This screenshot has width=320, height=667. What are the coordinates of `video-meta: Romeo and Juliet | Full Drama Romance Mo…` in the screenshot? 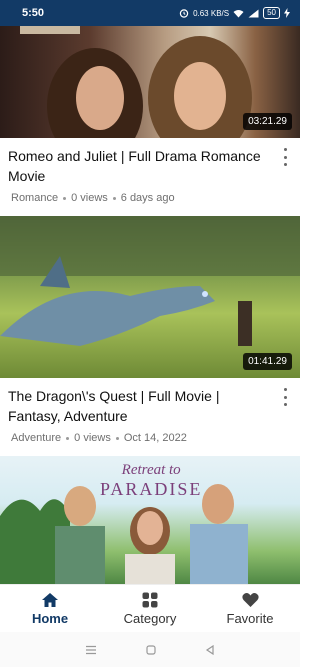 It's located at (150, 171).